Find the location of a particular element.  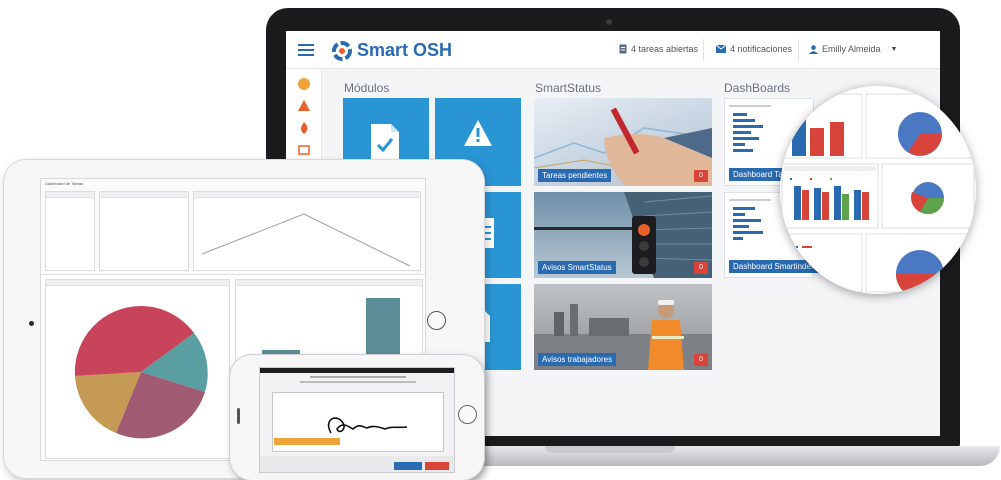

warning-icon is located at coordinates (478, 133).